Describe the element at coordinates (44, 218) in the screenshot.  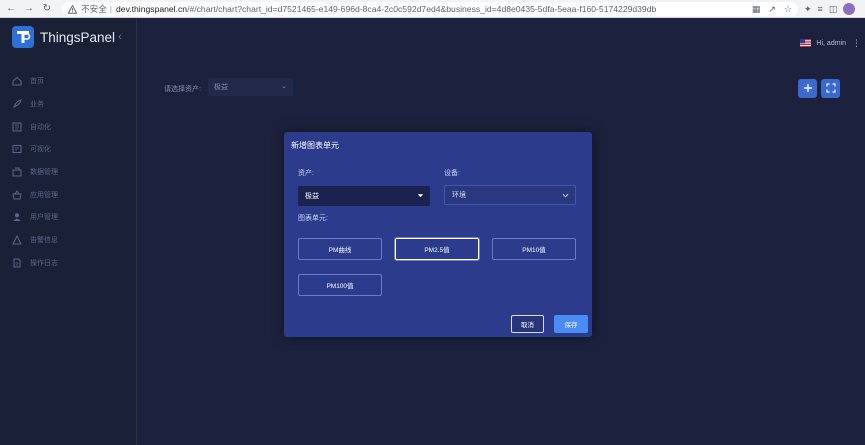
I see `sidebar-item-label: 用户管理` at that location.